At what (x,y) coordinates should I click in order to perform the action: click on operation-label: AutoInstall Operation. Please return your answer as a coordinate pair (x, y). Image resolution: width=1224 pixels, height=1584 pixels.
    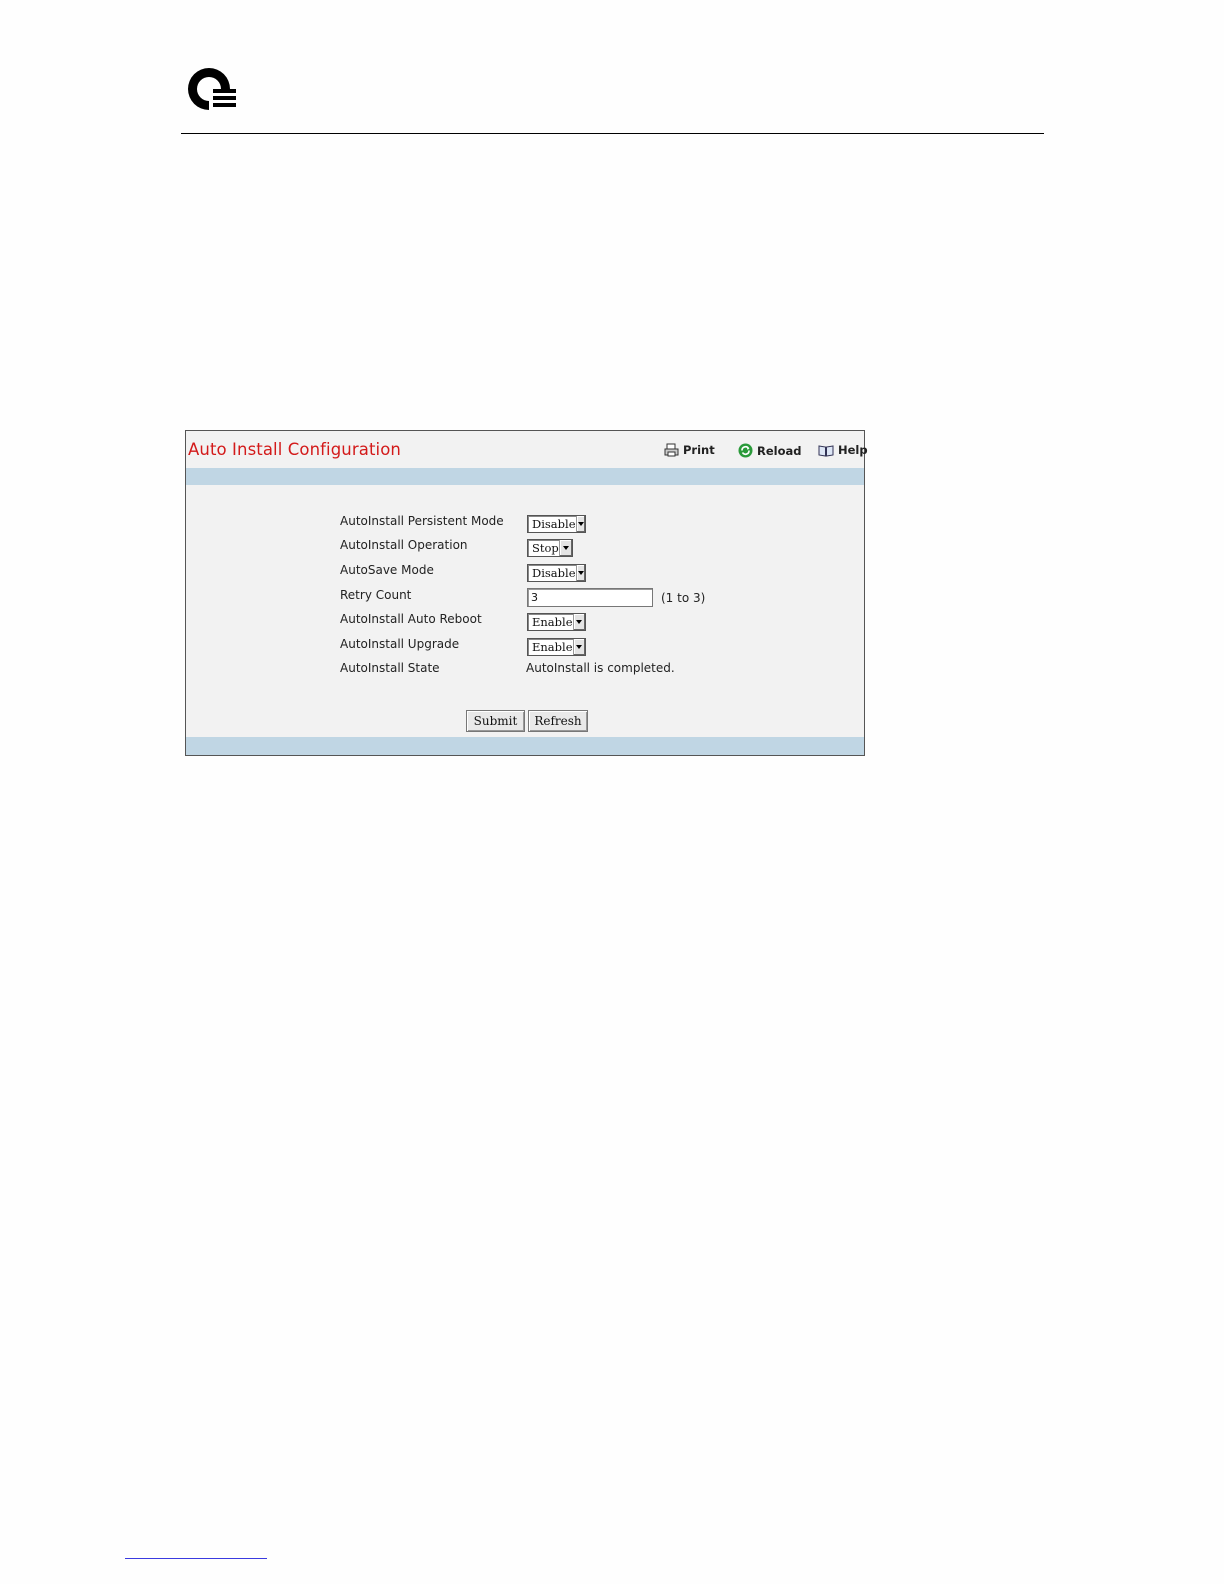
    Looking at the image, I should click on (404, 545).